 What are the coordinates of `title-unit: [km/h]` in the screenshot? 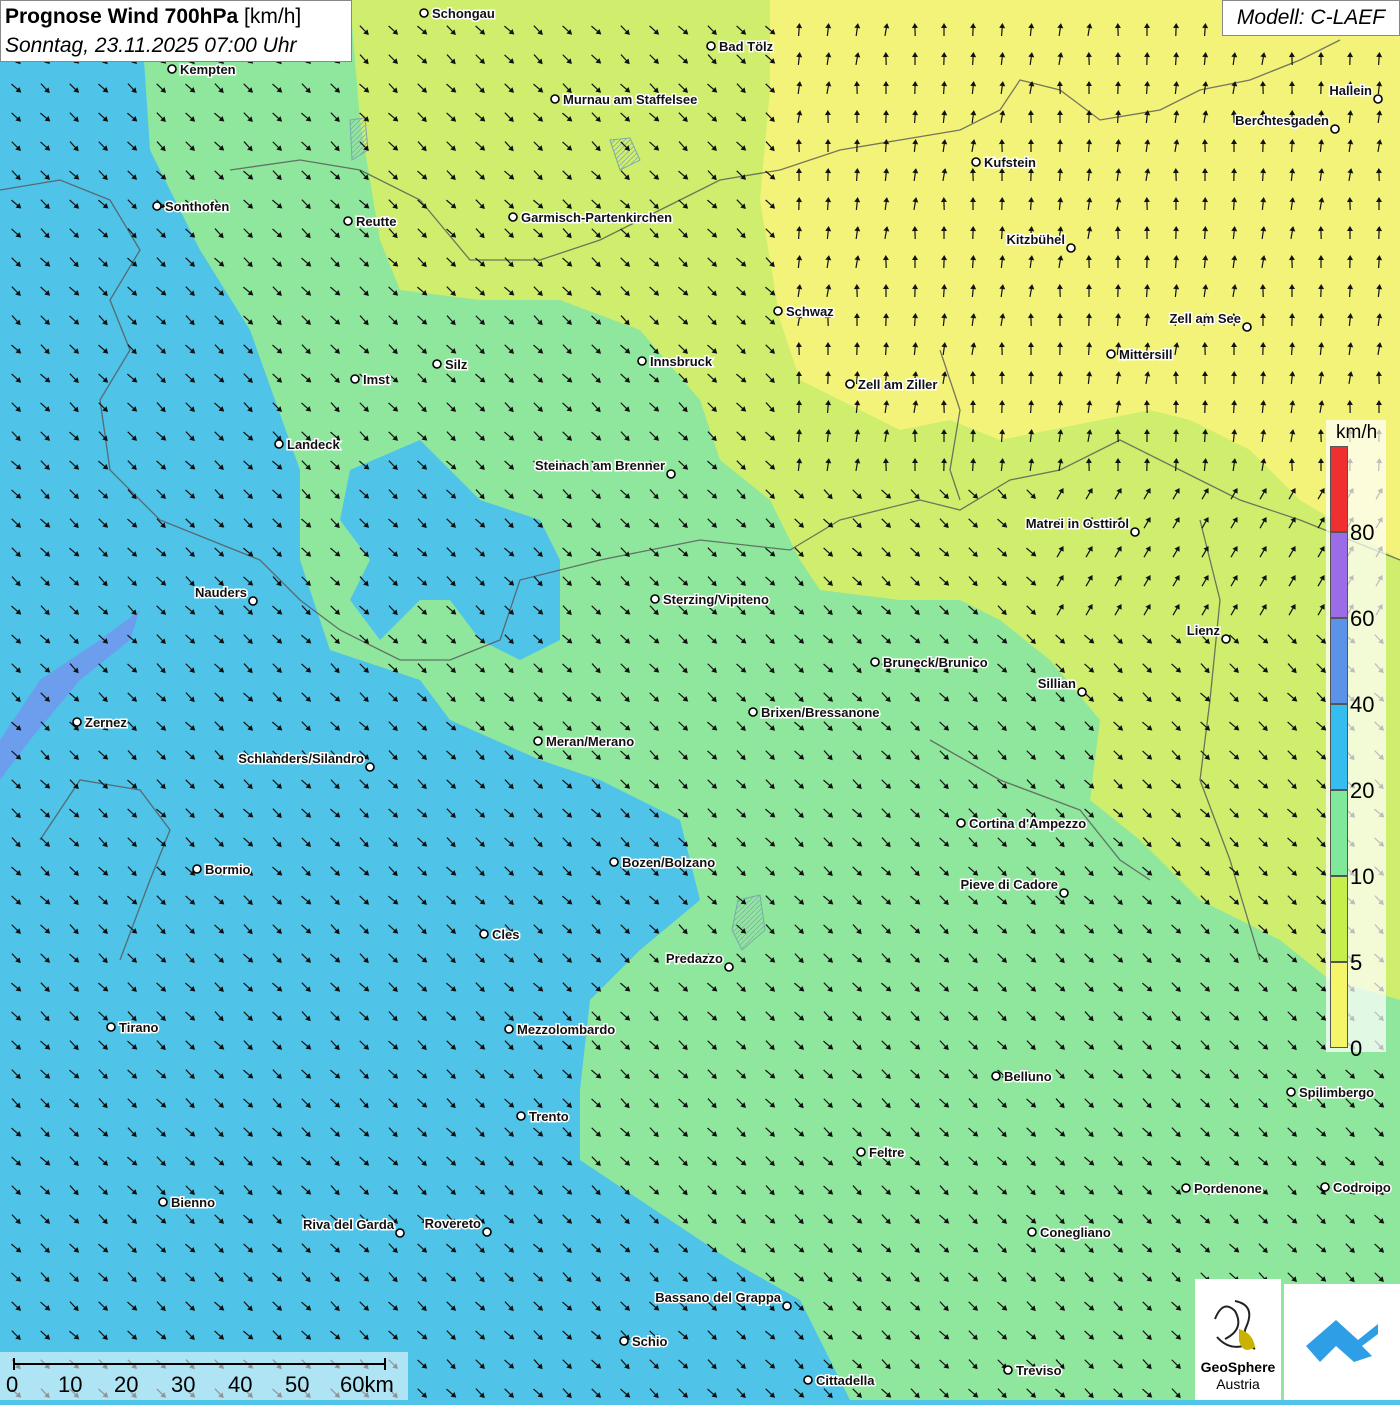 It's located at (272, 16).